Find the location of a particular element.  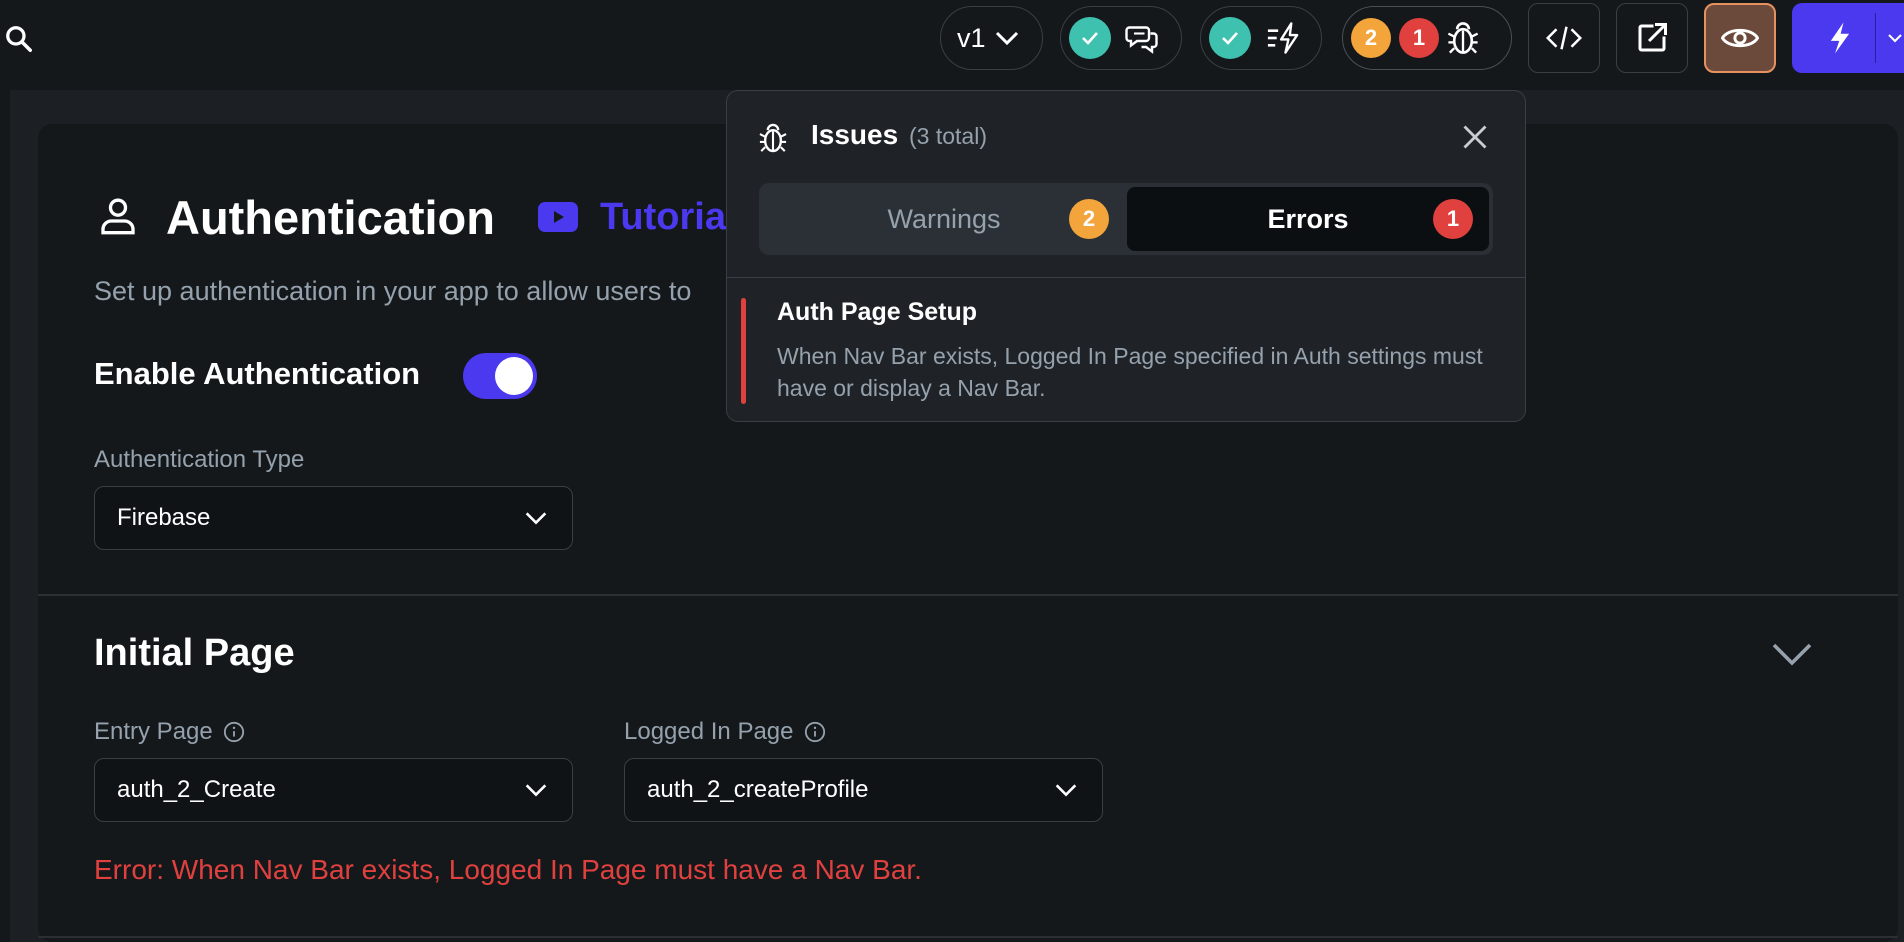

initial-page-title: Initial Page is located at coordinates (194, 653).